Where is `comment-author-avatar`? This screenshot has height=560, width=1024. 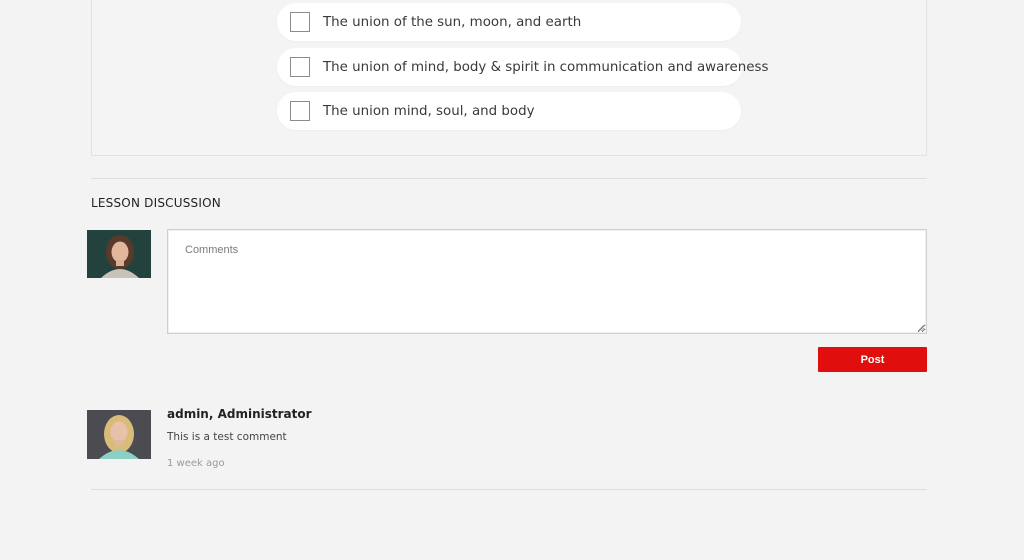 comment-author-avatar is located at coordinates (119, 434).